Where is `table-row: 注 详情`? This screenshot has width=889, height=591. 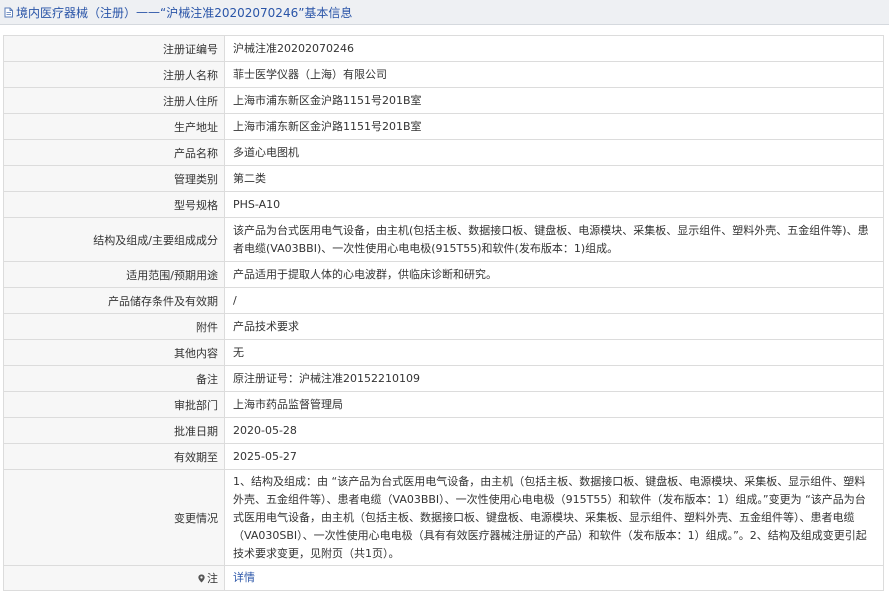
table-row: 注 详情 is located at coordinates (443, 578).